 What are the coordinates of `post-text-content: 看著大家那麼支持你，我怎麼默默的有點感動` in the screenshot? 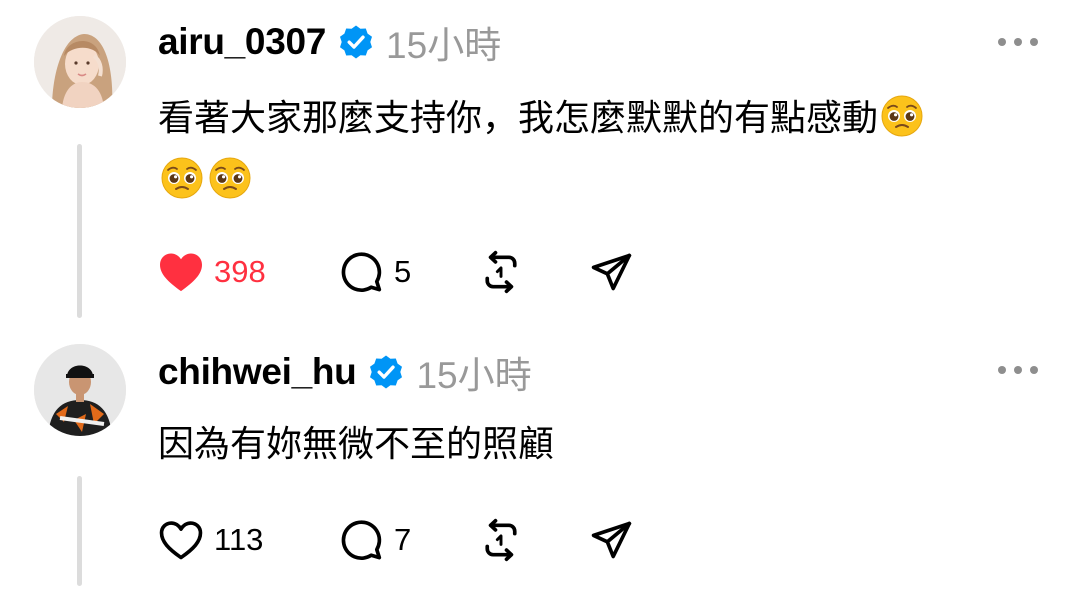 It's located at (518, 118).